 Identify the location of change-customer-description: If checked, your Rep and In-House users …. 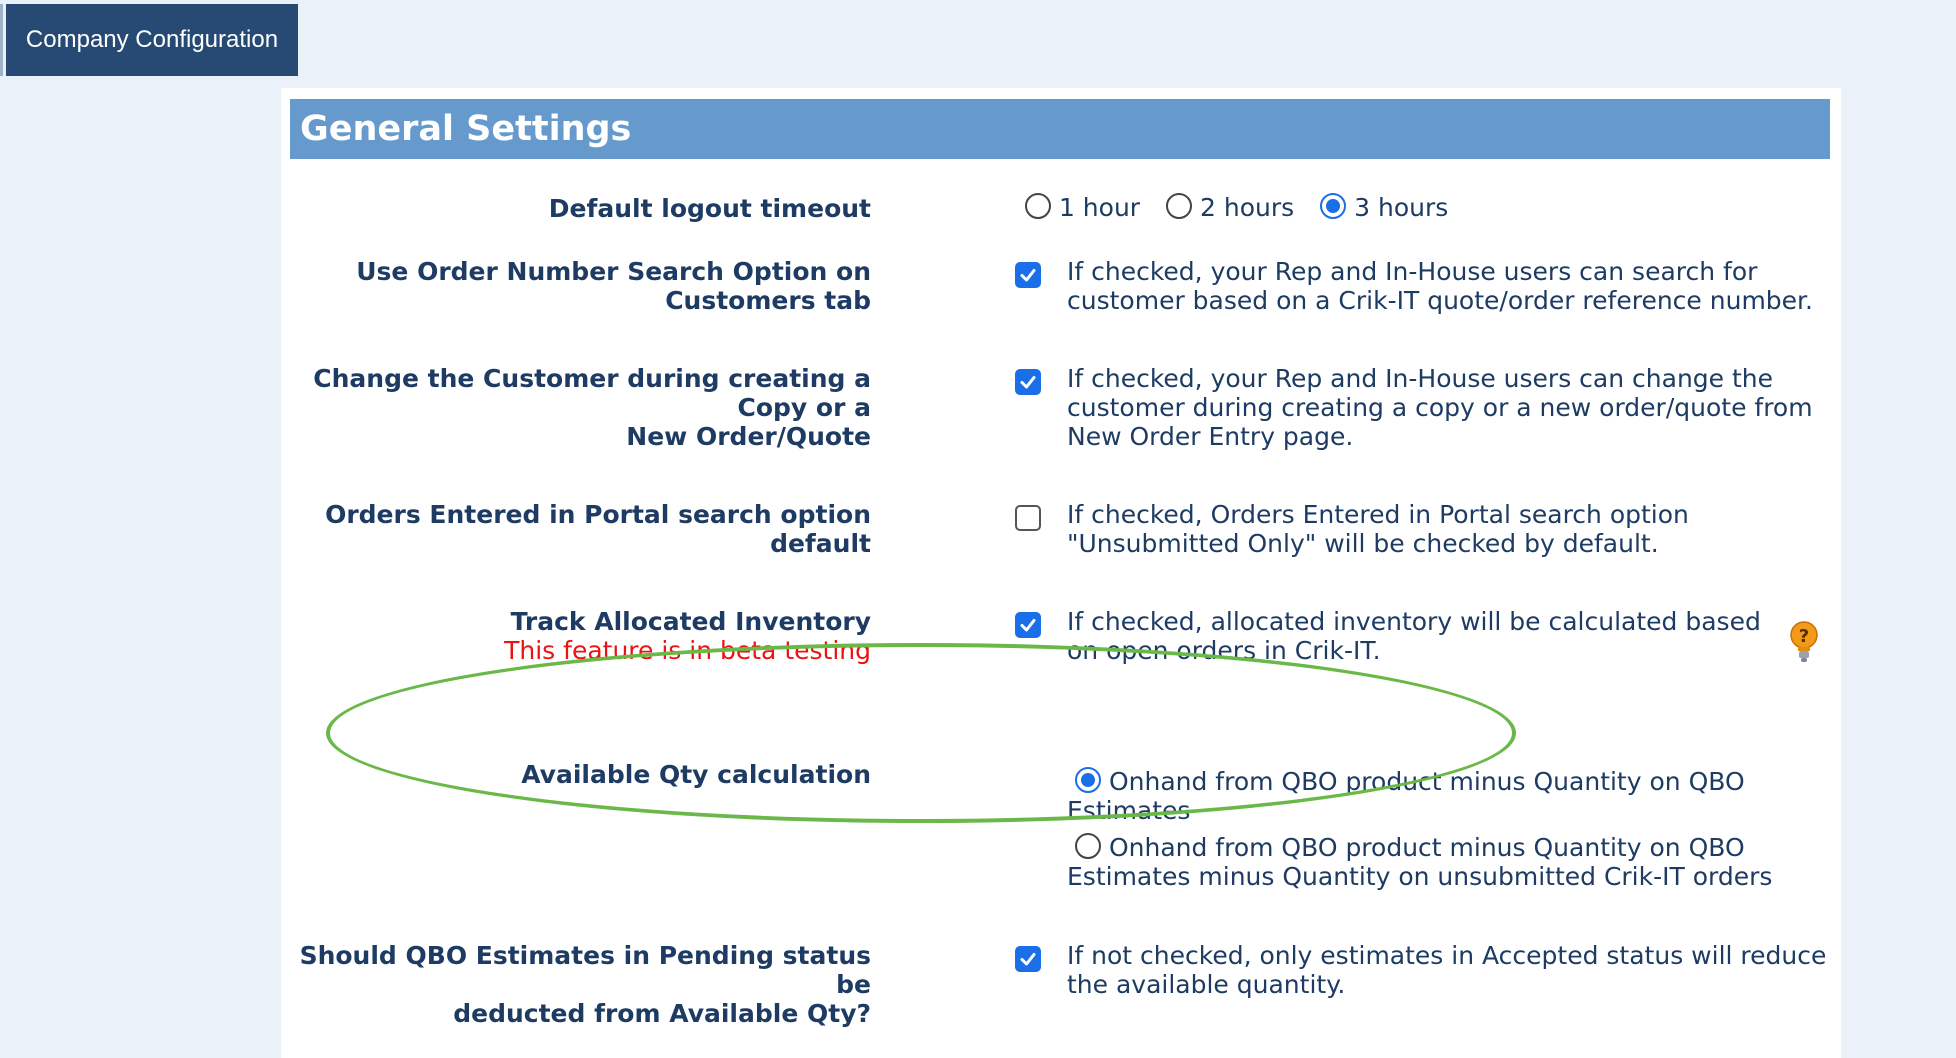
(1440, 407).